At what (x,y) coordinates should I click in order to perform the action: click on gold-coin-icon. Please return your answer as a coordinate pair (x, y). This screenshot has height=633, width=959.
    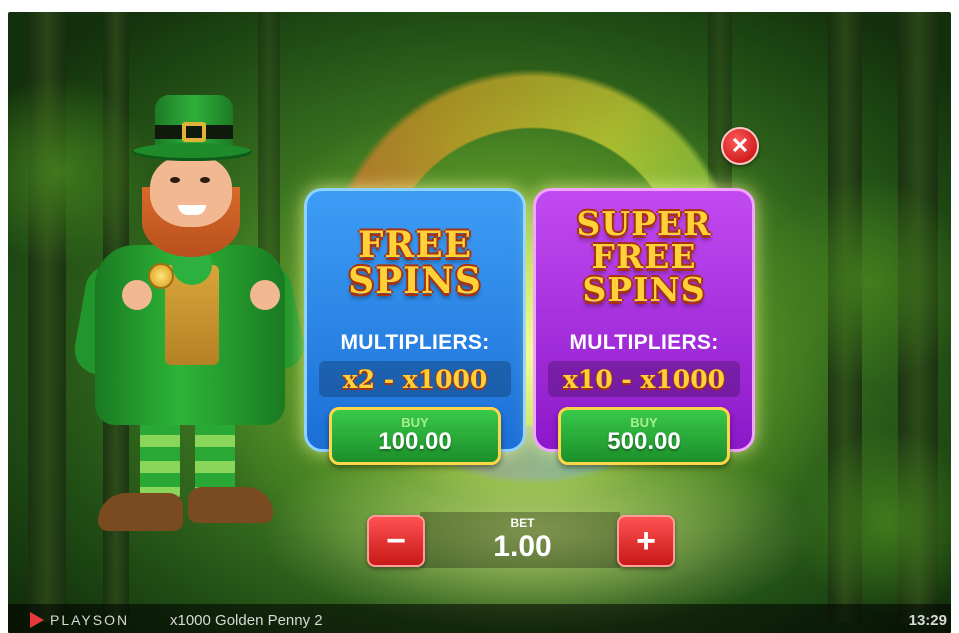
    Looking at the image, I should click on (161, 276).